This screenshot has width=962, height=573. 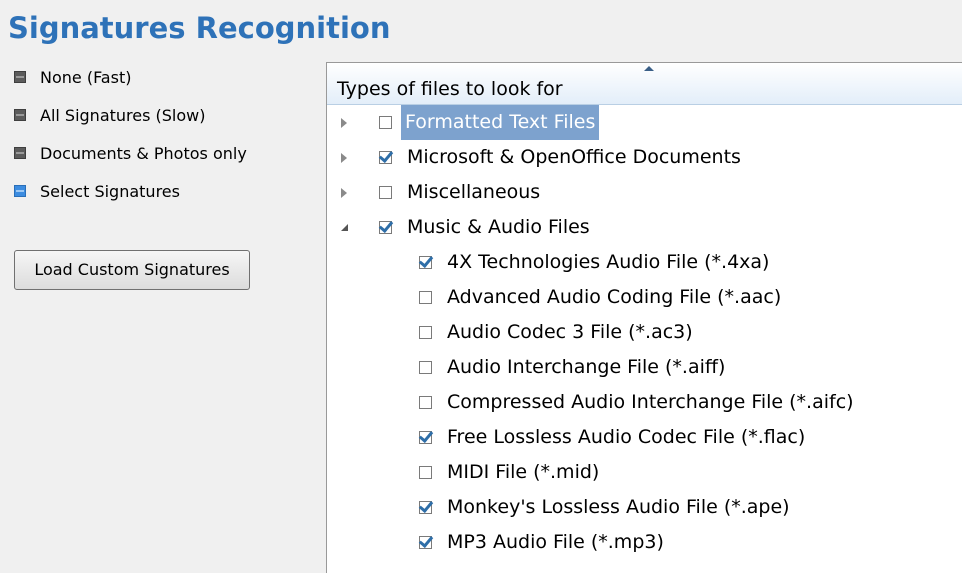 I want to click on option-documents-photos: Documents & Photos only, so click(x=130, y=153).